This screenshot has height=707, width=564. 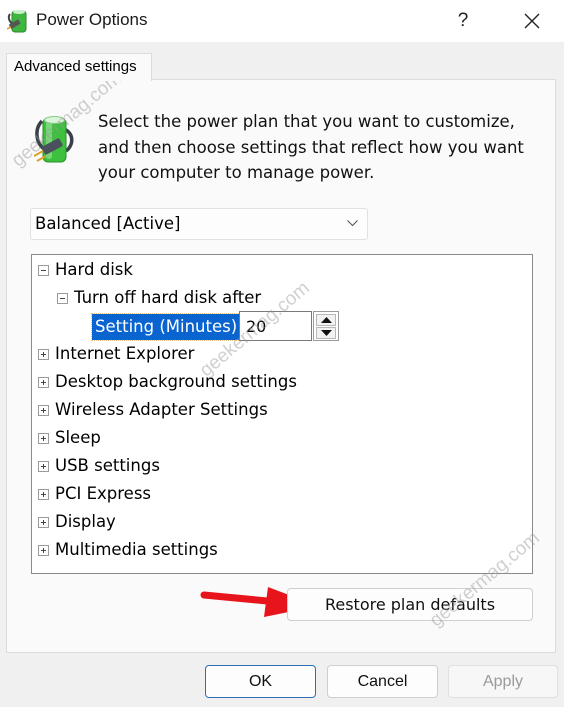 I want to click on power-plan-icon, so click(x=54, y=139).